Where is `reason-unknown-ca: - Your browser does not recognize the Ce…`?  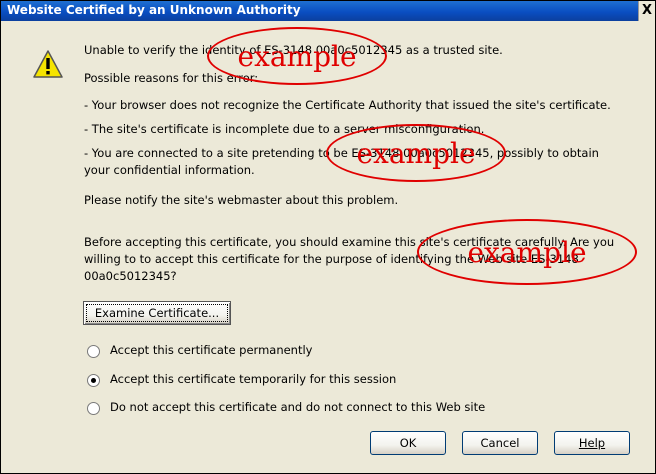
reason-unknown-ca: - Your browser does not recognize the Ce… is located at coordinates (347, 105).